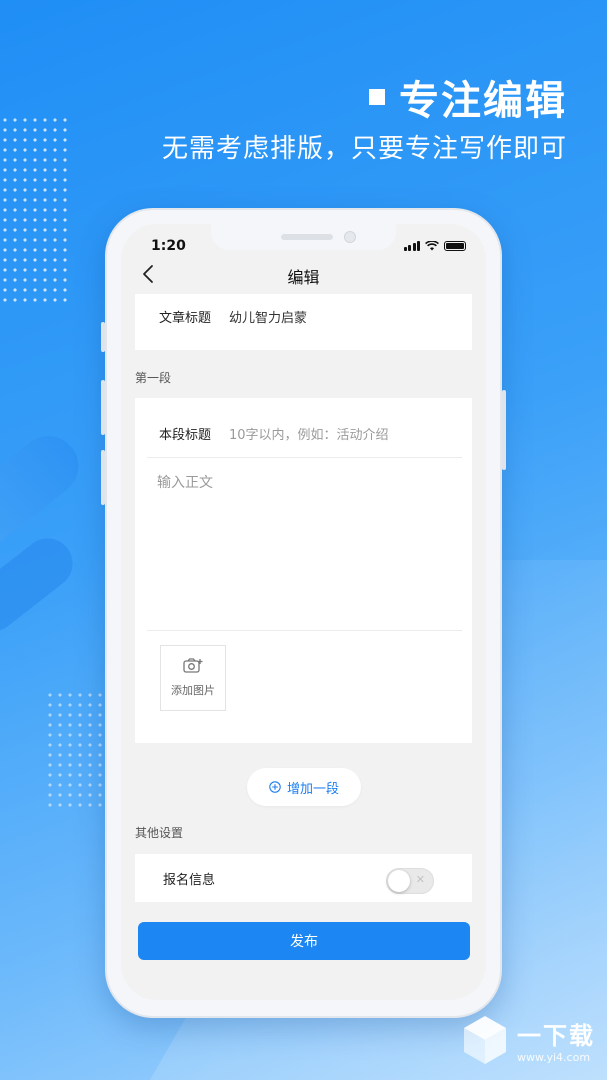 This screenshot has height=1080, width=607. What do you see at coordinates (556, 1036) in the screenshot?
I see `watermark-name: 一下载` at bounding box center [556, 1036].